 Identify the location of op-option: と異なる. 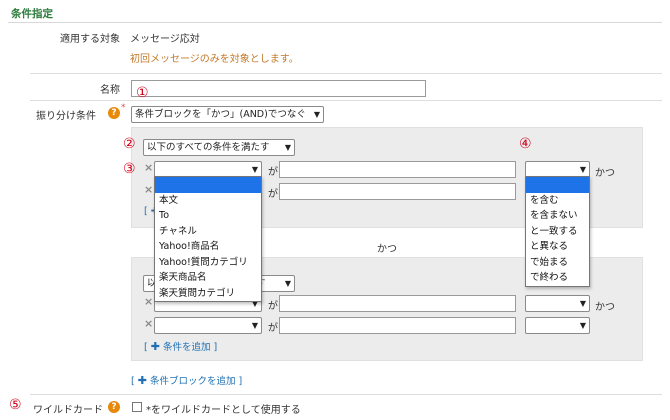
(557, 247).